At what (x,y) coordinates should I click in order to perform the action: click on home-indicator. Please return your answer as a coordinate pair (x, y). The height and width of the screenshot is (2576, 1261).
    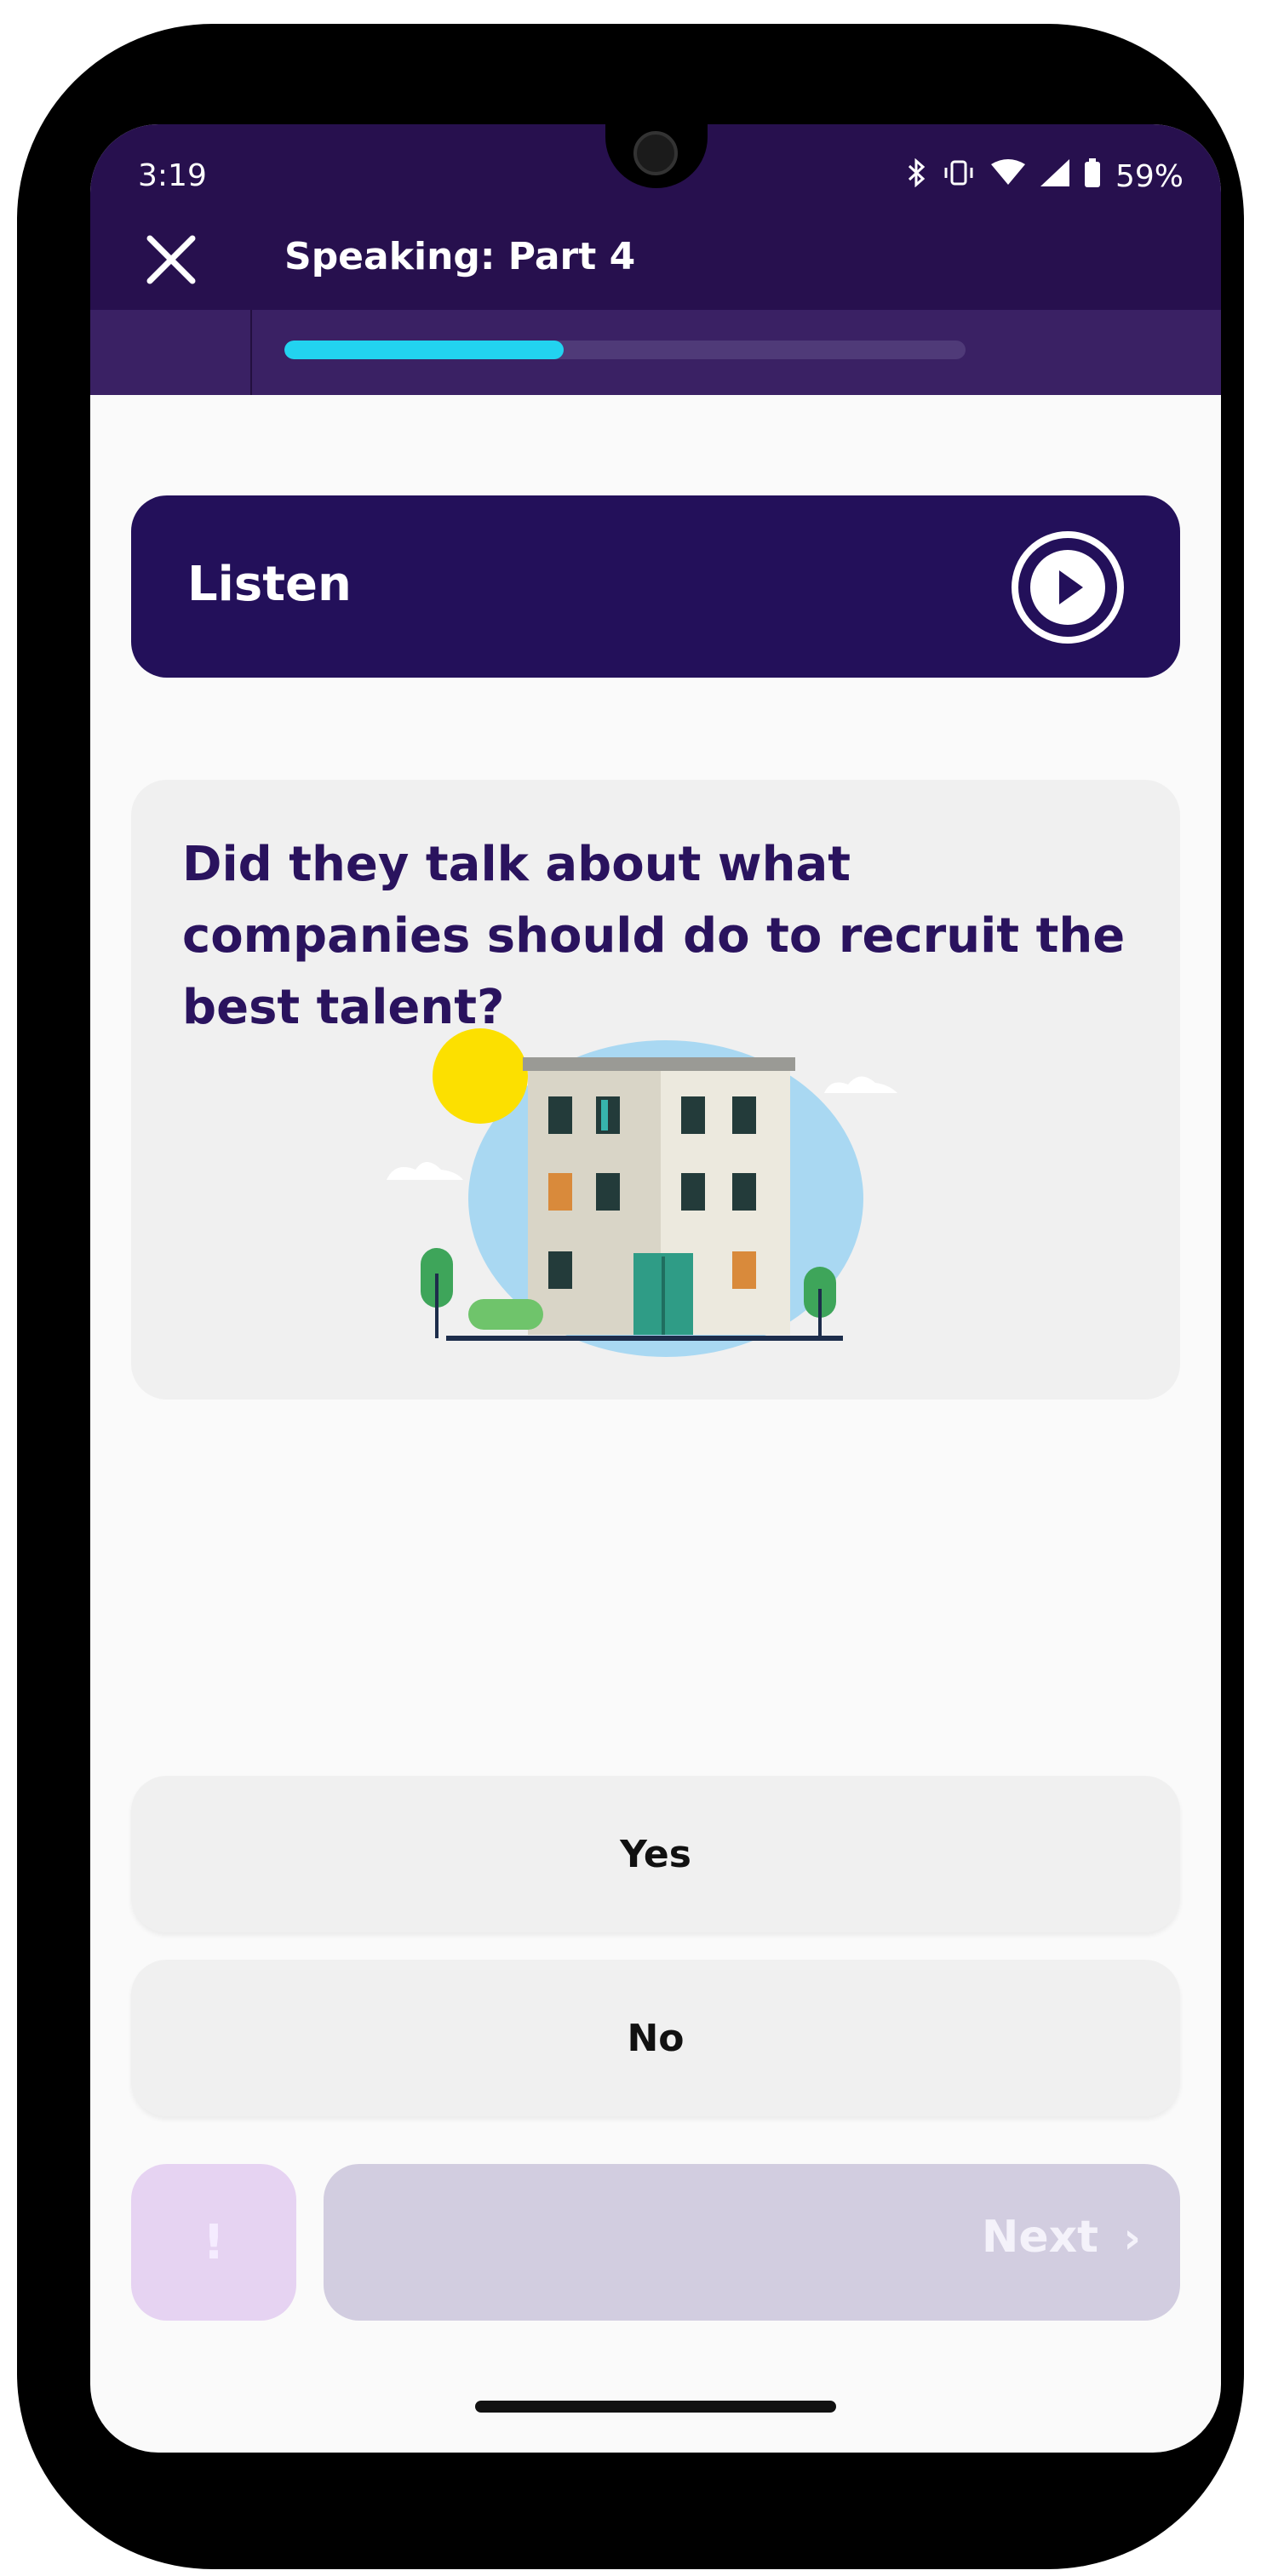
    Looking at the image, I should click on (656, 2407).